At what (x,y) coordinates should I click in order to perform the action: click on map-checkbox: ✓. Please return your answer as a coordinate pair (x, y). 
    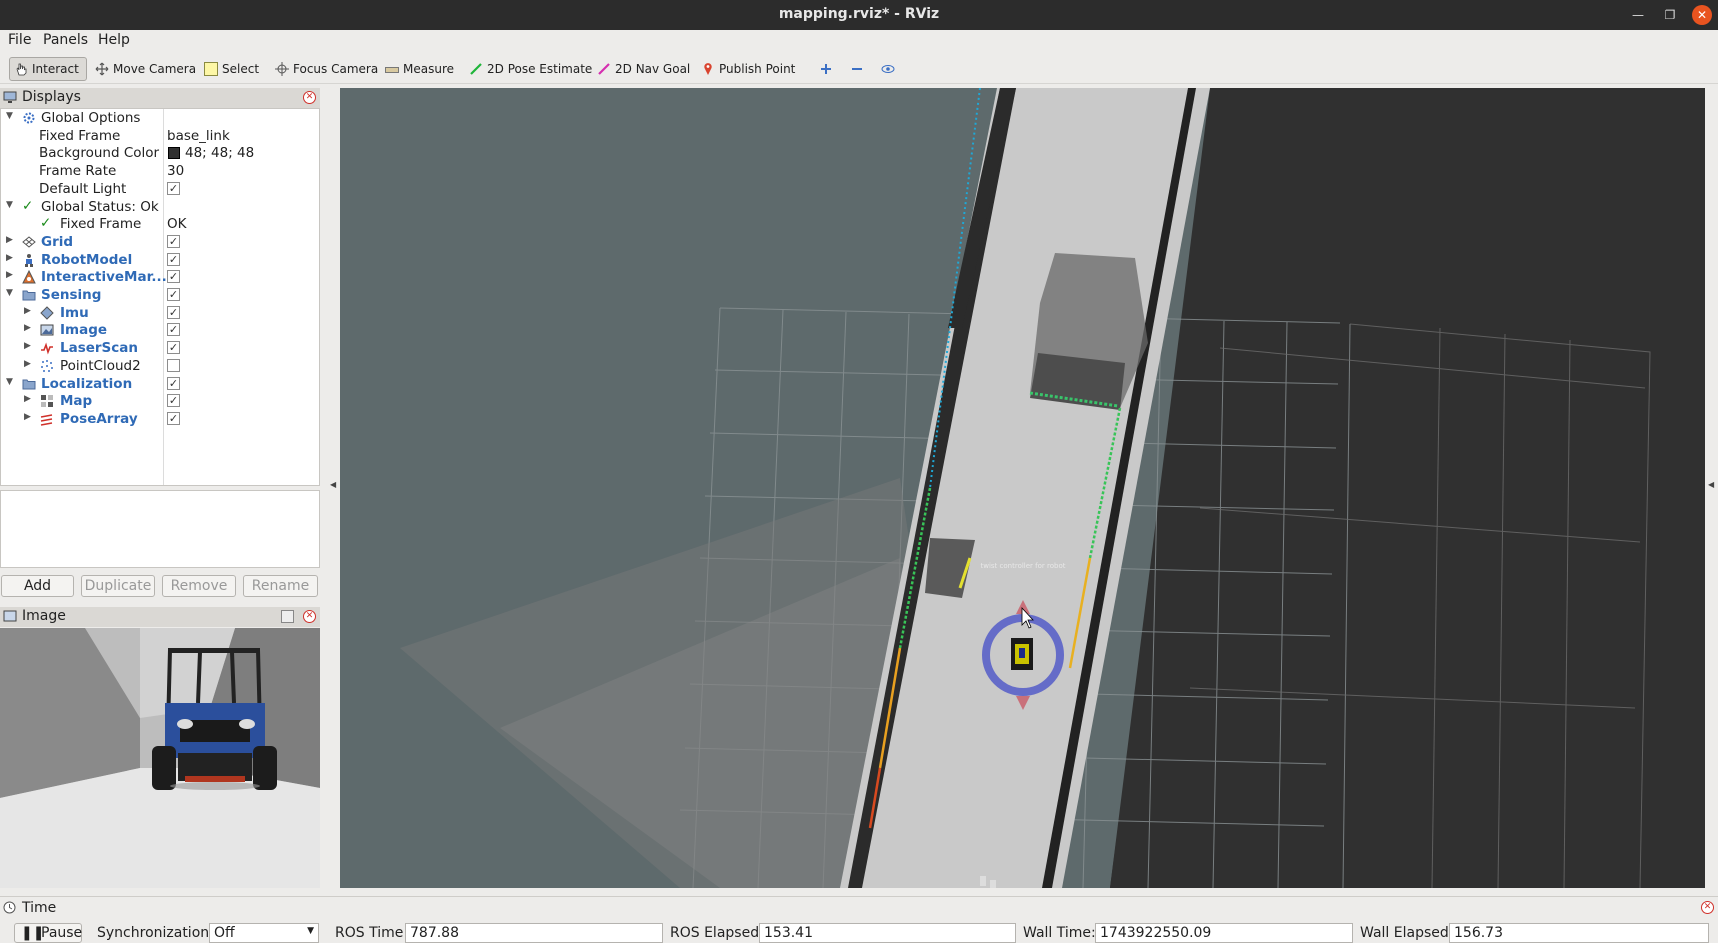
    Looking at the image, I should click on (173, 401).